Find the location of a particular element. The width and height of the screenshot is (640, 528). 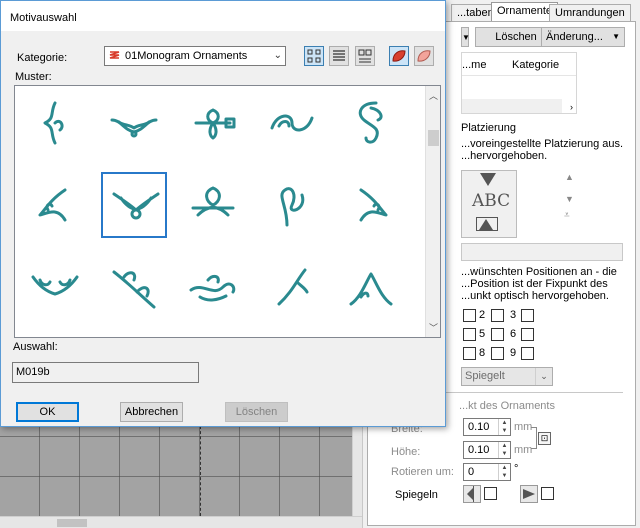

height-spinner: 0.10 ▲ ▼ is located at coordinates (487, 450).